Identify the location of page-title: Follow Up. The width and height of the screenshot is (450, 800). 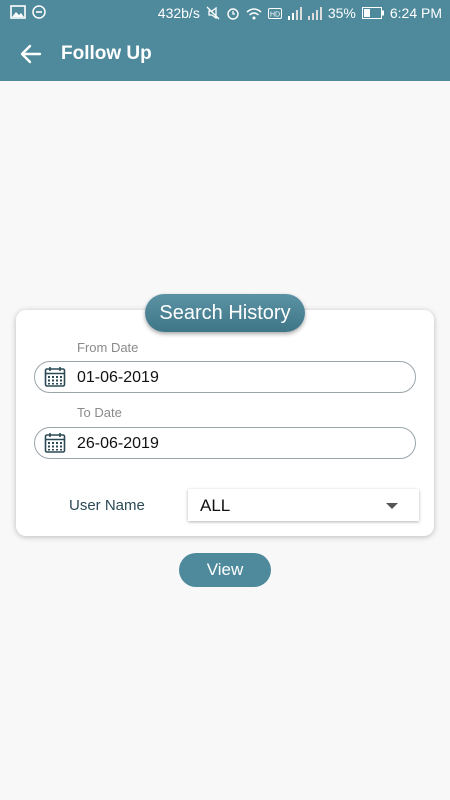
(106, 53).